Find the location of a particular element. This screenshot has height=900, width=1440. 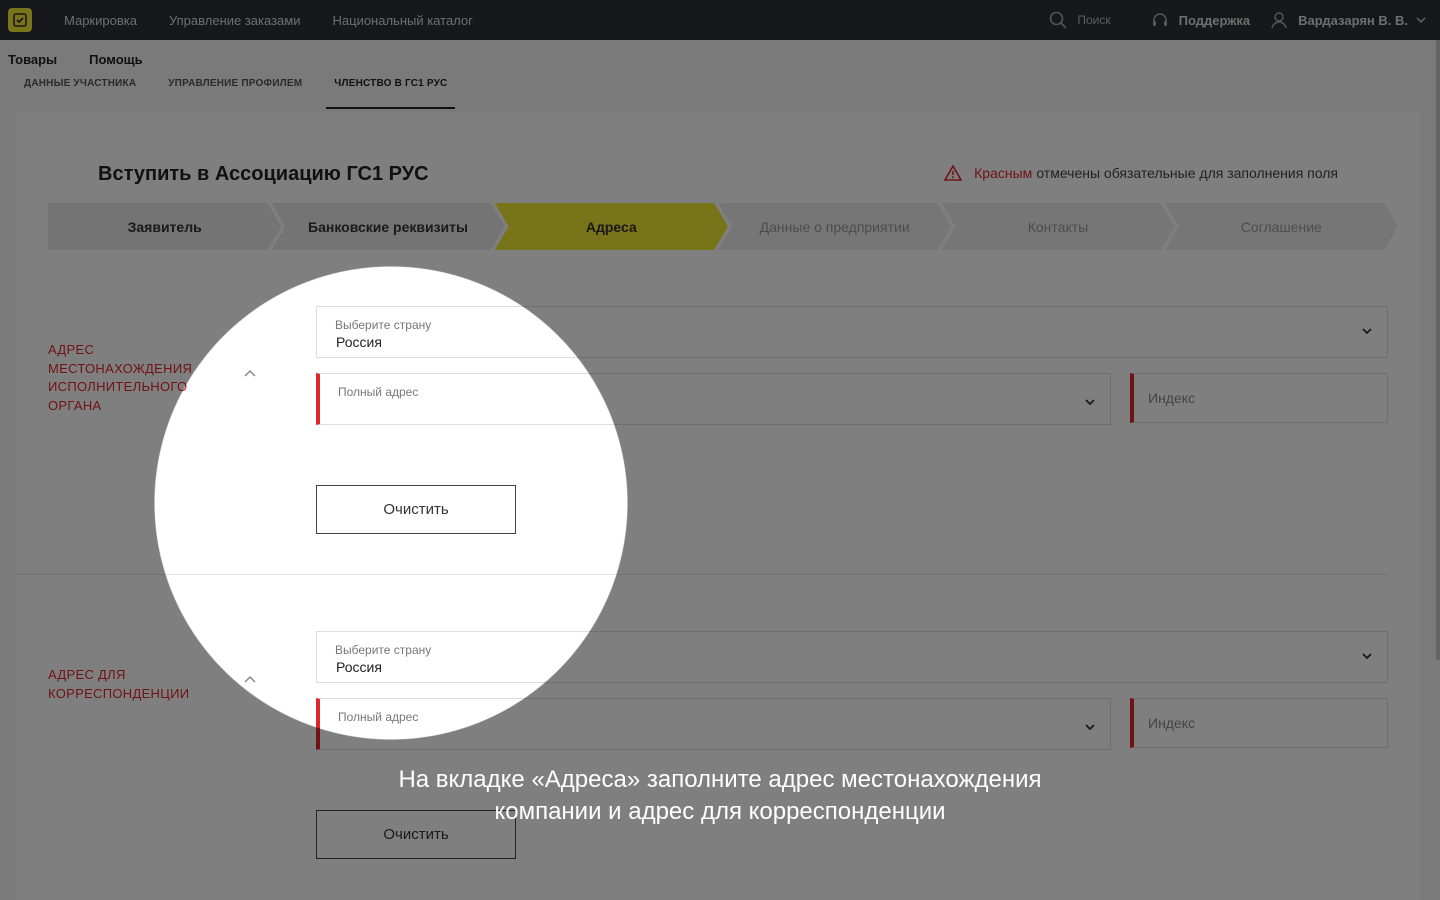

section-label-line: МЕСТОНАХОЖДЕНИЯ is located at coordinates (120, 368).